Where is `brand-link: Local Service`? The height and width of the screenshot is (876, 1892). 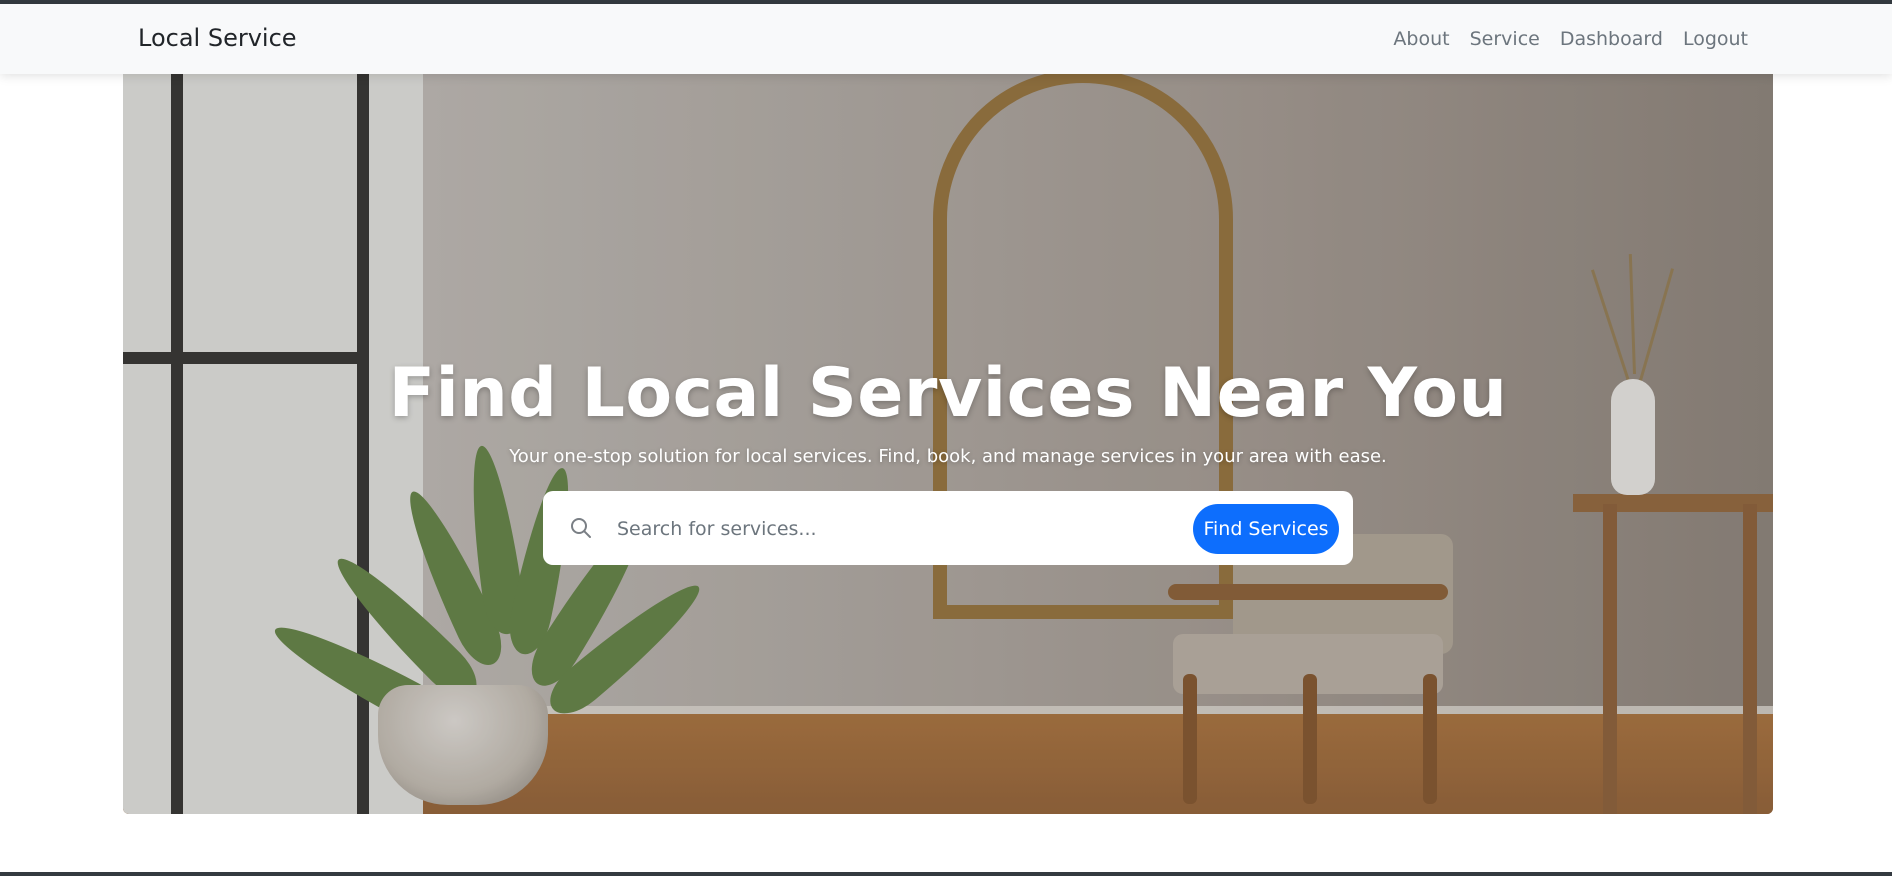
brand-link: Local Service is located at coordinates (217, 38).